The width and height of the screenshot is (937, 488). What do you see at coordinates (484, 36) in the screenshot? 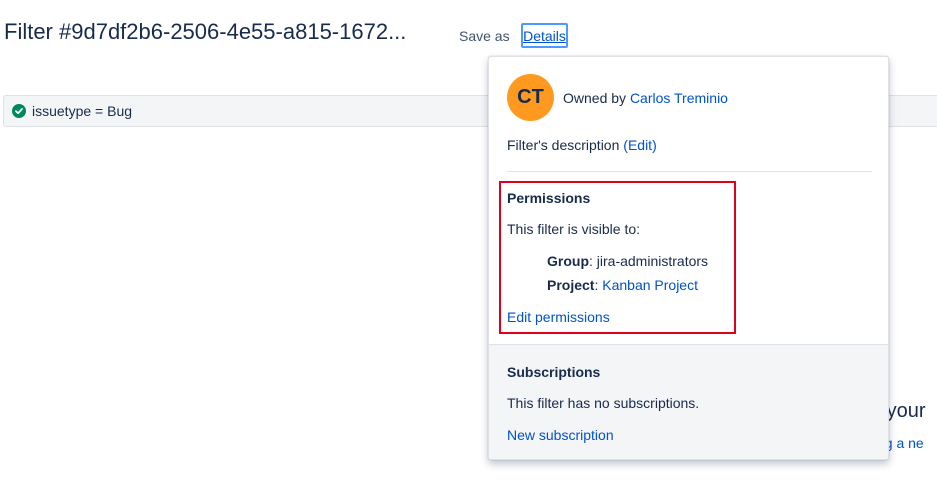
I see `save-as-button: Save as` at bounding box center [484, 36].